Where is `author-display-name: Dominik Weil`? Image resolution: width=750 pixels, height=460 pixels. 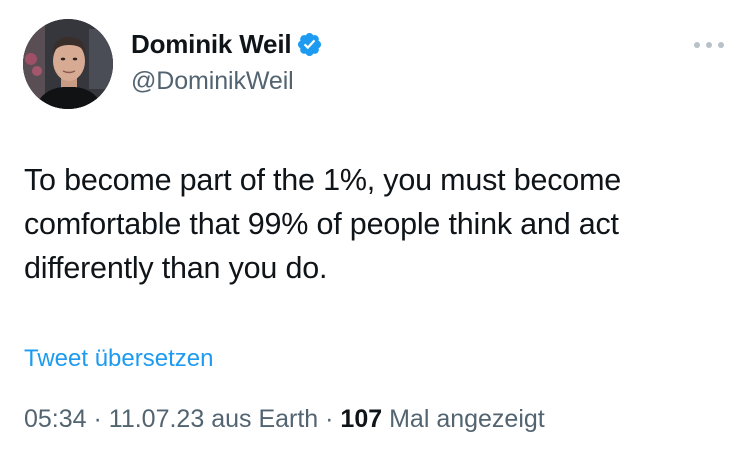
author-display-name: Dominik Weil is located at coordinates (211, 44).